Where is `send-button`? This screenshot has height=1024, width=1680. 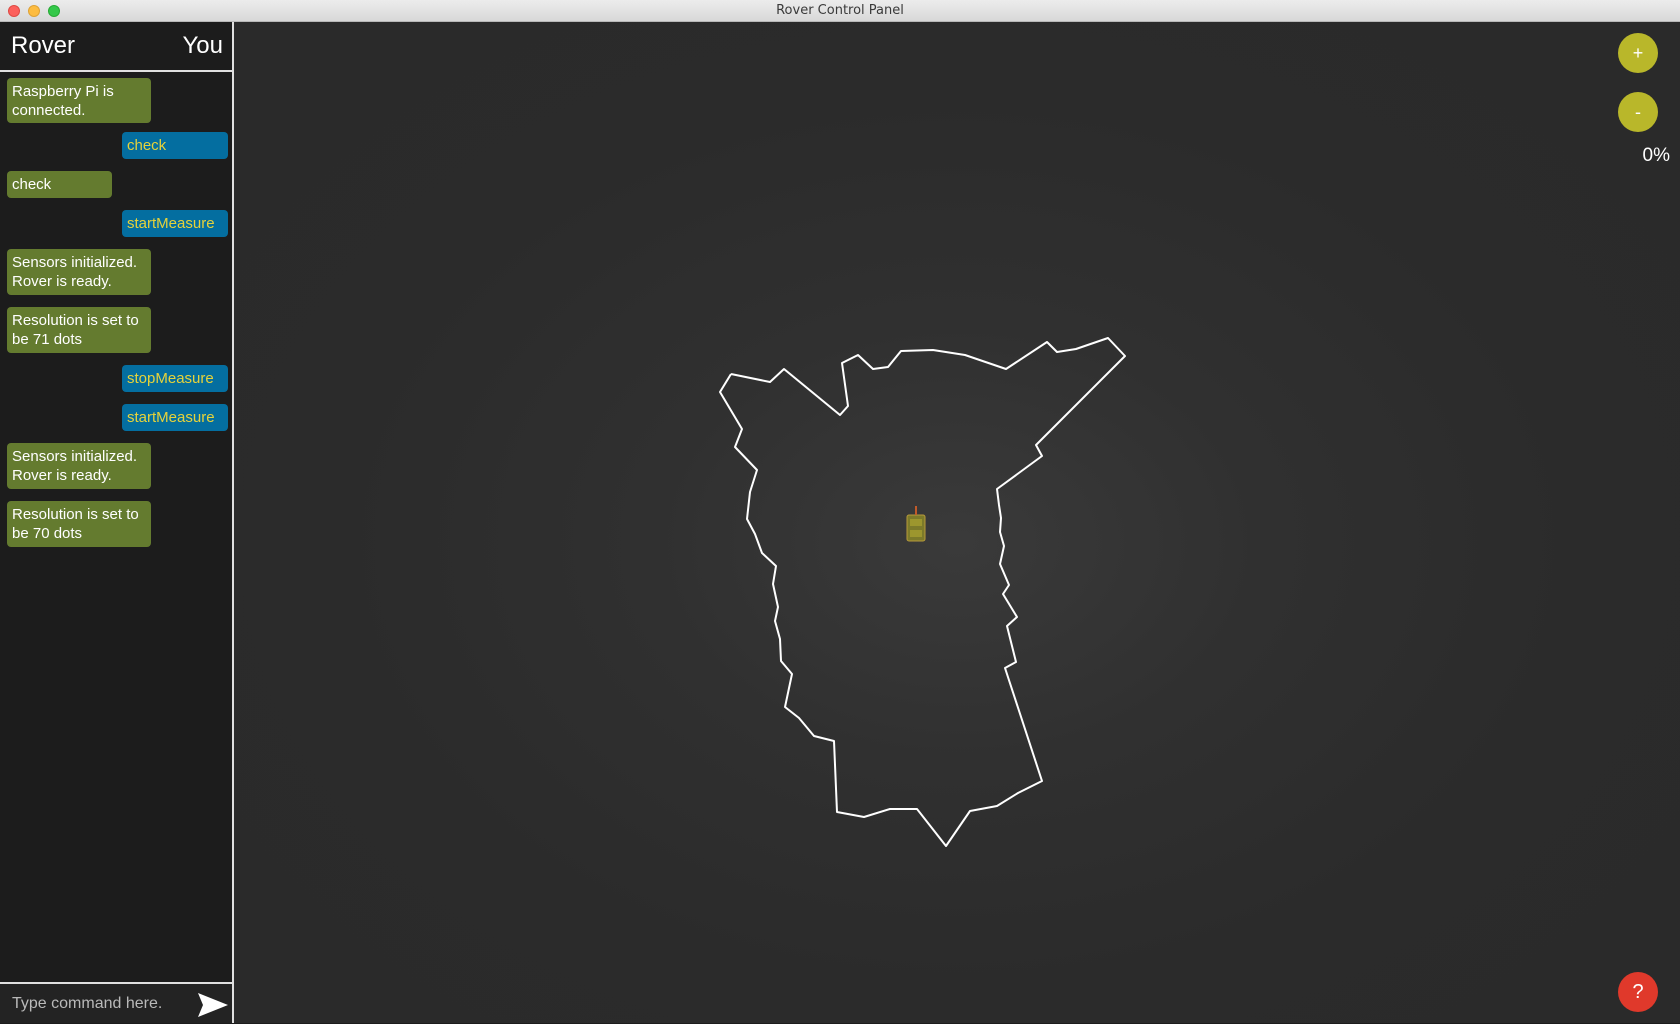
send-button is located at coordinates (213, 1005).